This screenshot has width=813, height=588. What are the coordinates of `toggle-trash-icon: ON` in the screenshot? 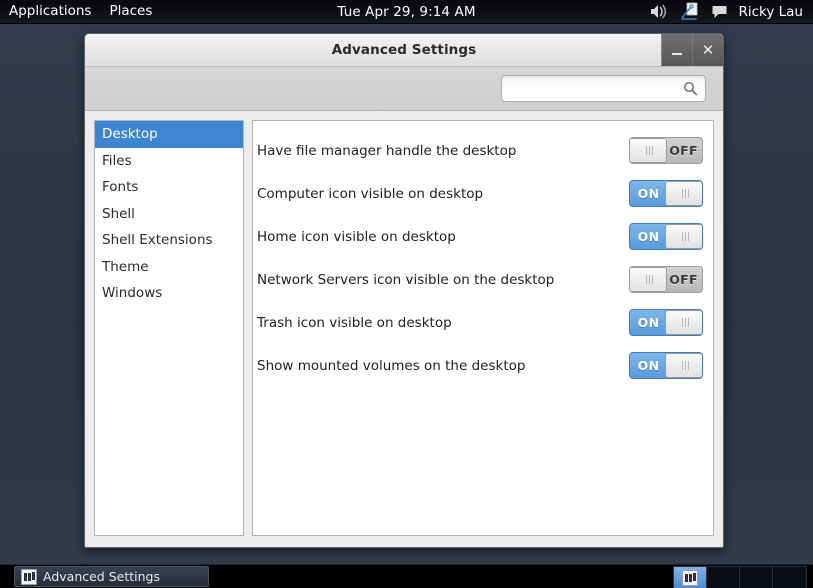 It's located at (666, 322).